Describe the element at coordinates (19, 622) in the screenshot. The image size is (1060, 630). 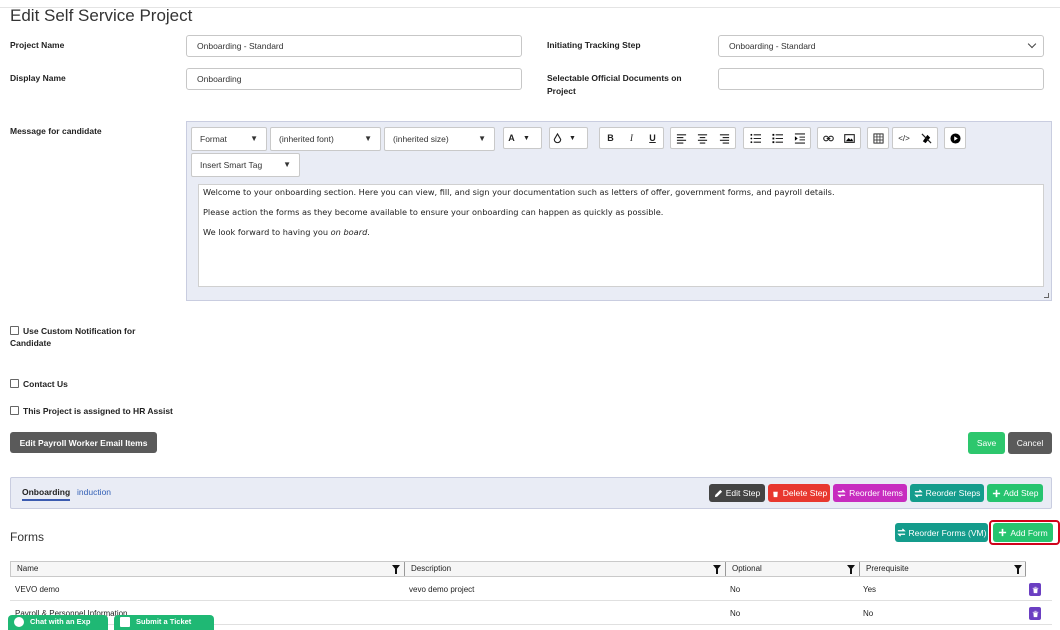
I see `chat-icon` at that location.